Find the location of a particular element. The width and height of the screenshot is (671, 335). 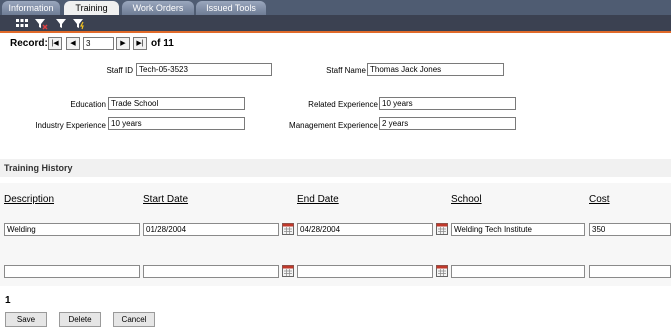

tab-training: Training is located at coordinates (91, 8).